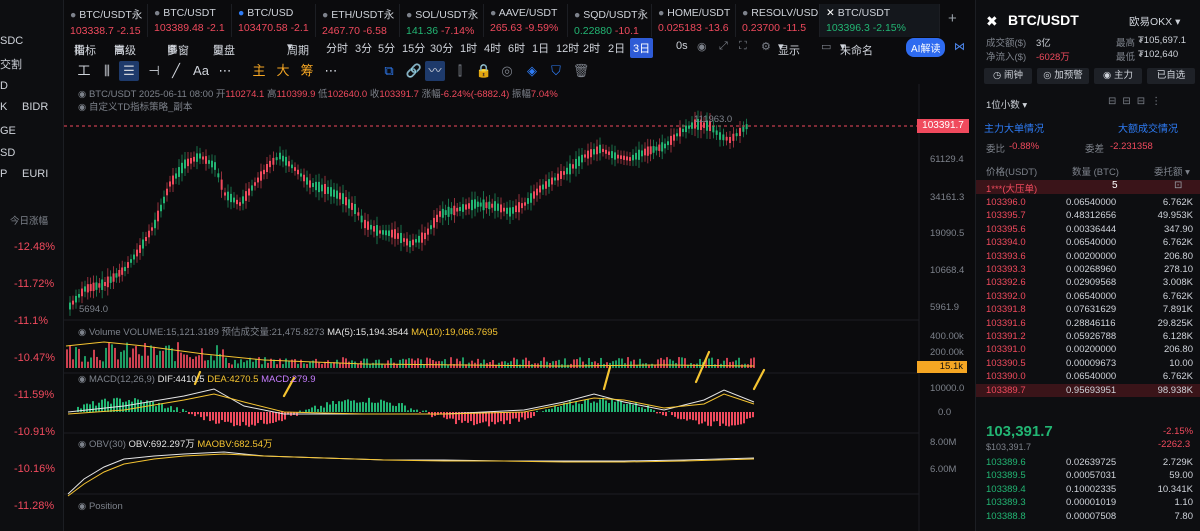  What do you see at coordinates (11, 64) in the screenshot?
I see `left-item: 交割` at bounding box center [11, 64].